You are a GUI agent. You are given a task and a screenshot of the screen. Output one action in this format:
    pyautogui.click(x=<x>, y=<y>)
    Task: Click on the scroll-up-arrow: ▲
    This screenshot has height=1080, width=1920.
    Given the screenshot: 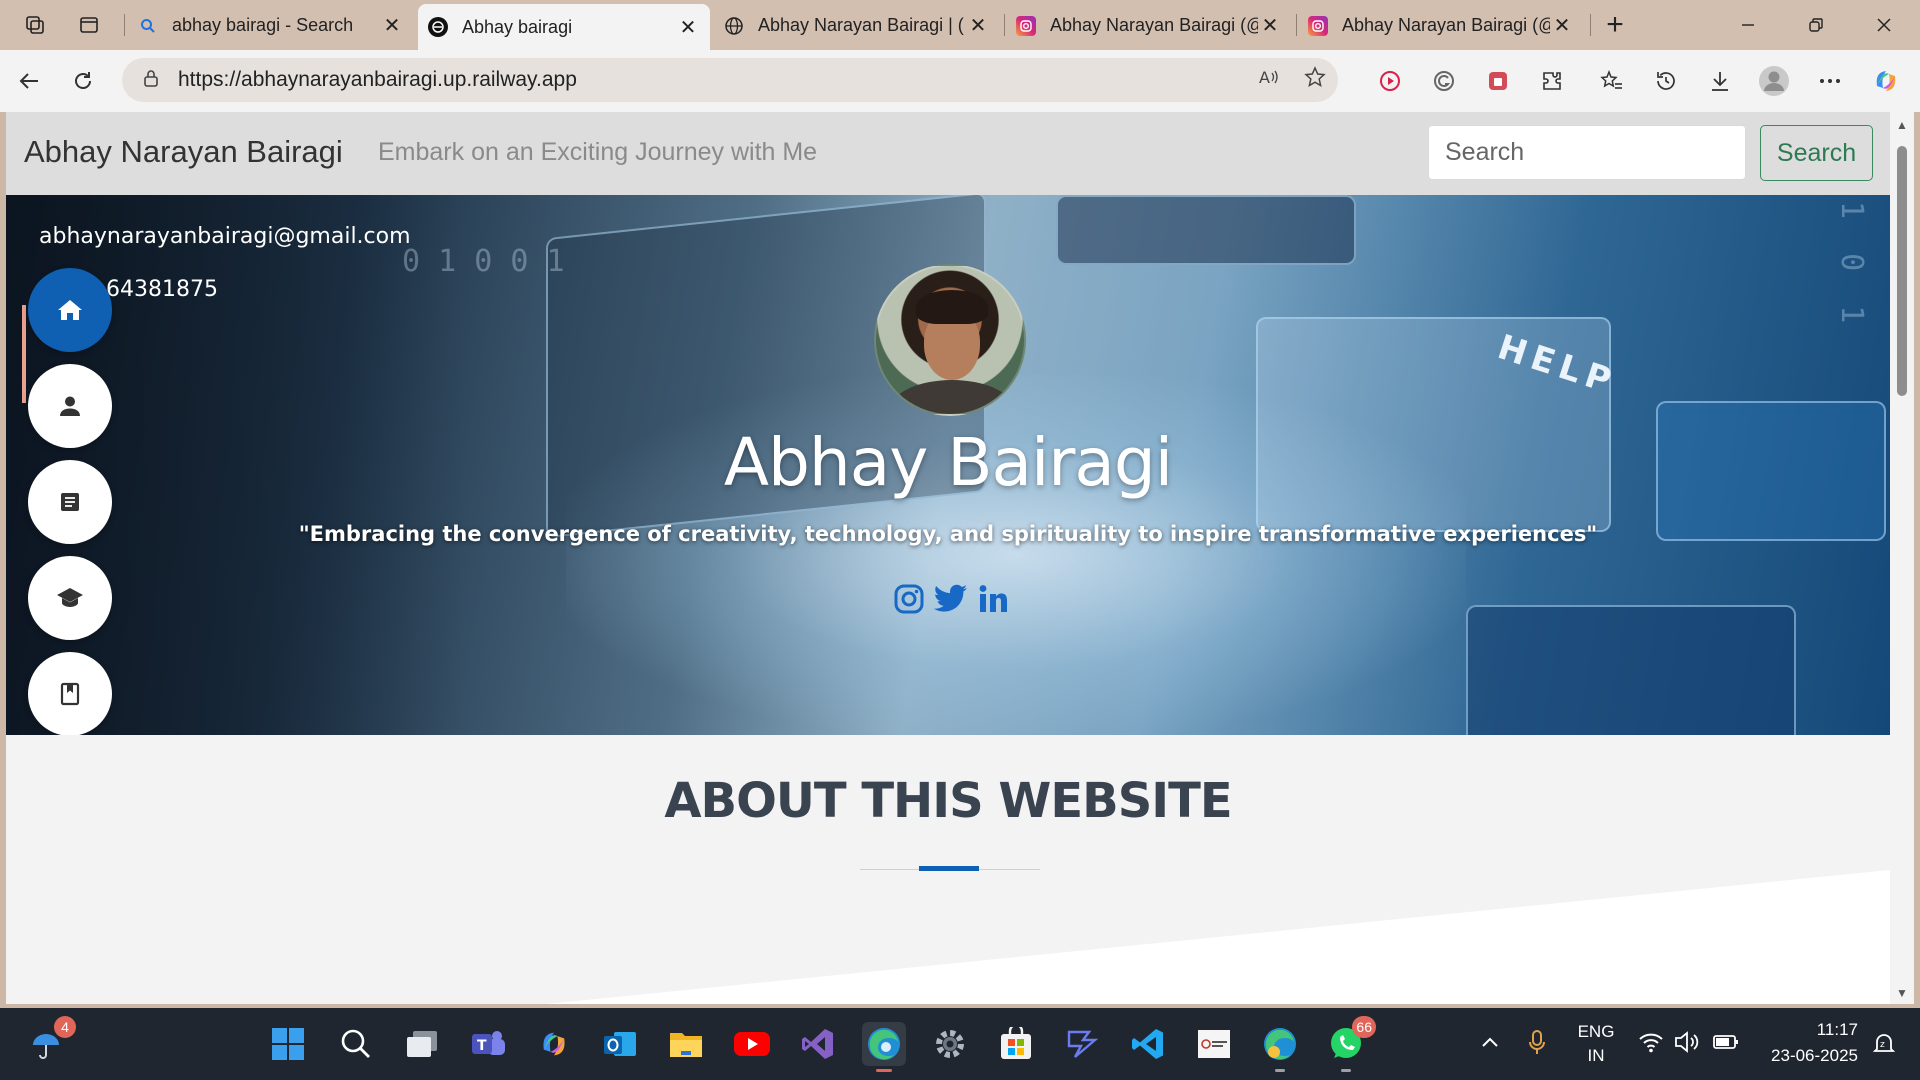 What is the action you would take?
    pyautogui.click(x=1902, y=125)
    